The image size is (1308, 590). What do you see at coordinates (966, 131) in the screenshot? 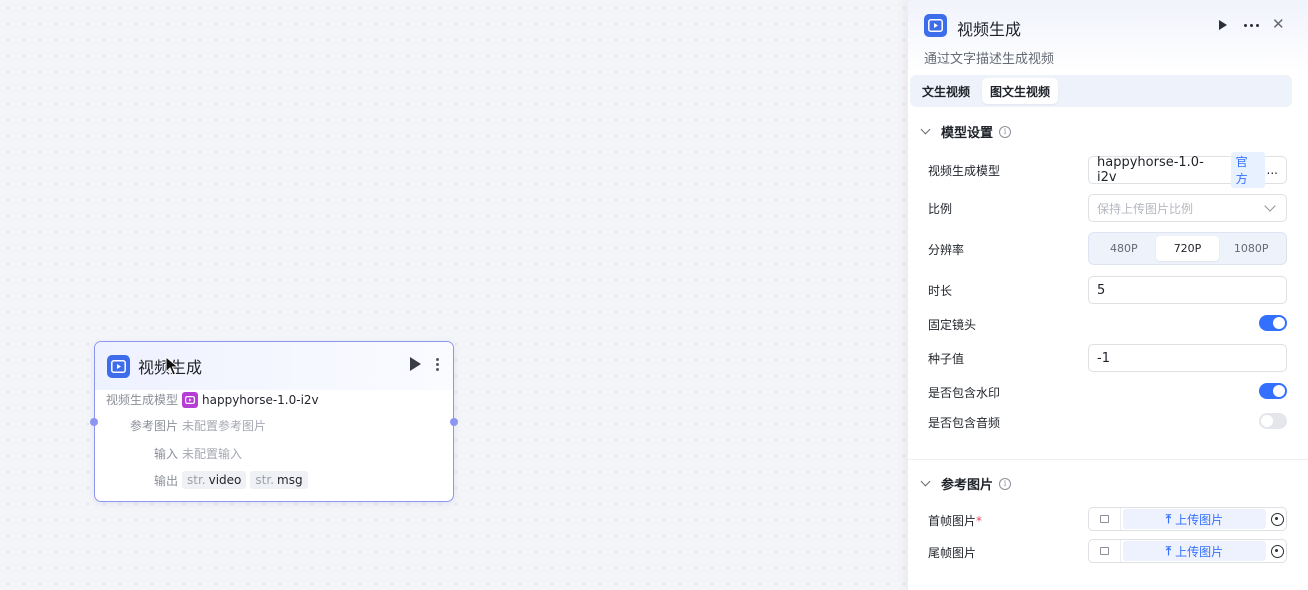
I see `model-settings-header: 模型设置 i` at bounding box center [966, 131].